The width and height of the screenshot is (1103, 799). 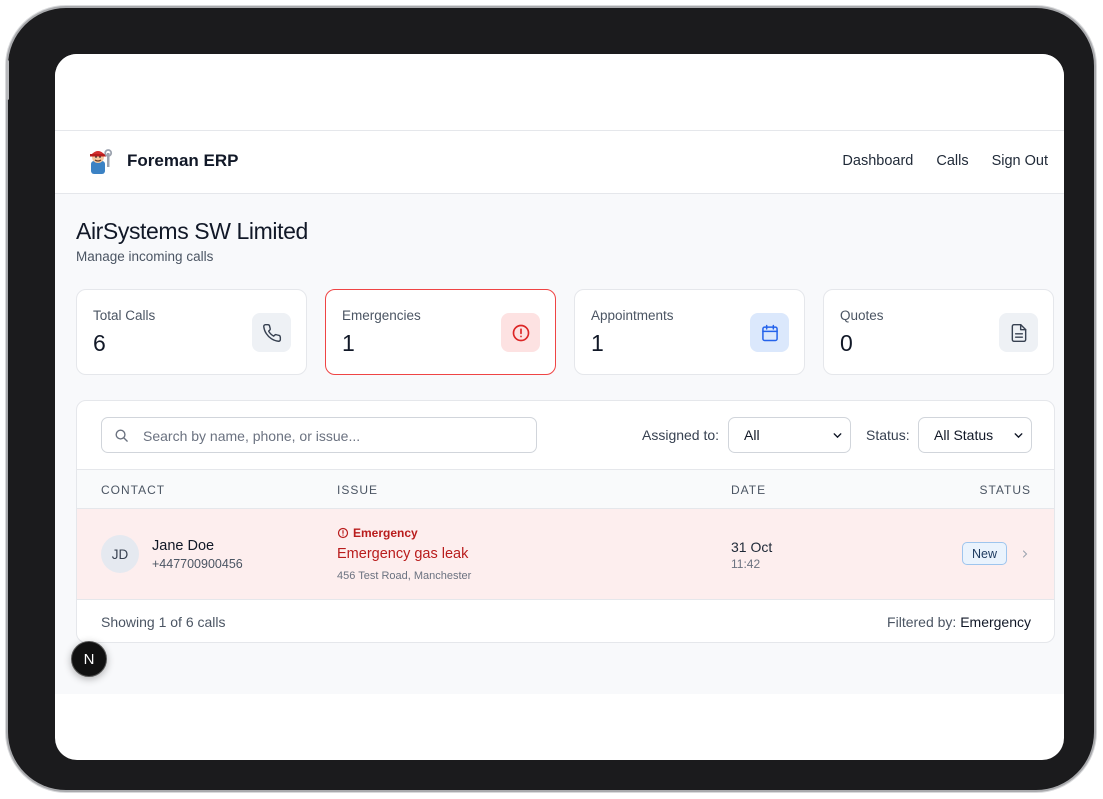 What do you see at coordinates (888, 435) in the screenshot?
I see `status-label: Status:` at bounding box center [888, 435].